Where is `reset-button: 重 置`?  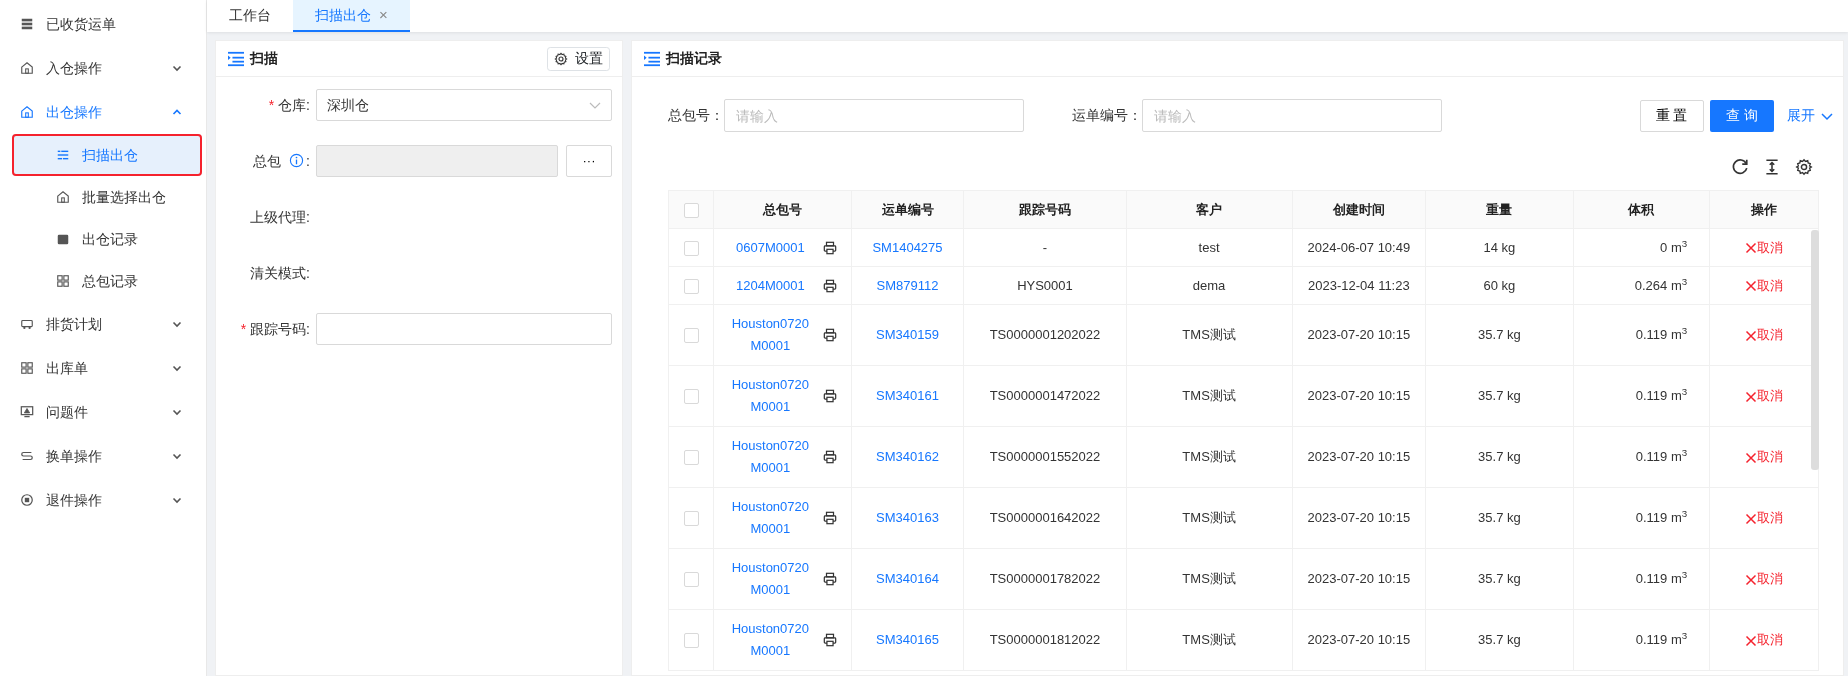 reset-button: 重 置 is located at coordinates (1671, 115).